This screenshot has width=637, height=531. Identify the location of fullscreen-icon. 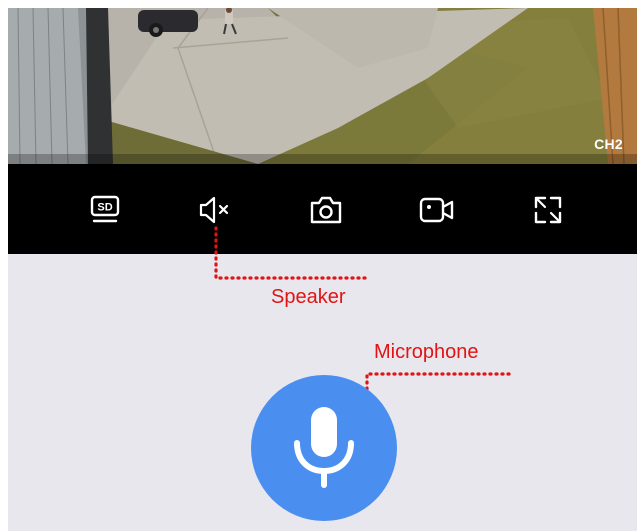
(548, 210).